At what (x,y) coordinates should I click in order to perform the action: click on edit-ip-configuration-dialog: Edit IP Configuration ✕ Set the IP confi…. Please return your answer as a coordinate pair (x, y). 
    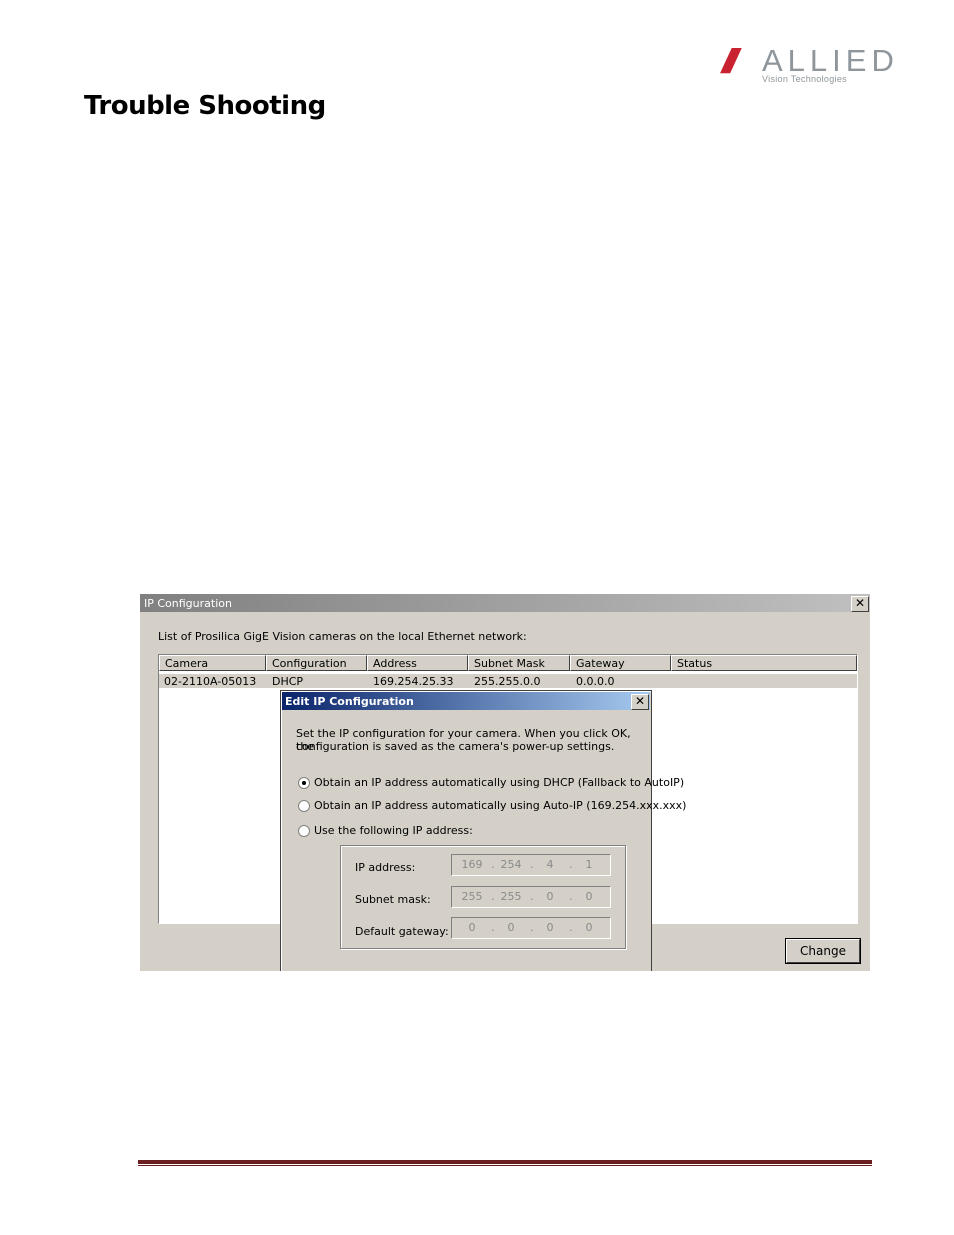
    Looking at the image, I should click on (483, 830).